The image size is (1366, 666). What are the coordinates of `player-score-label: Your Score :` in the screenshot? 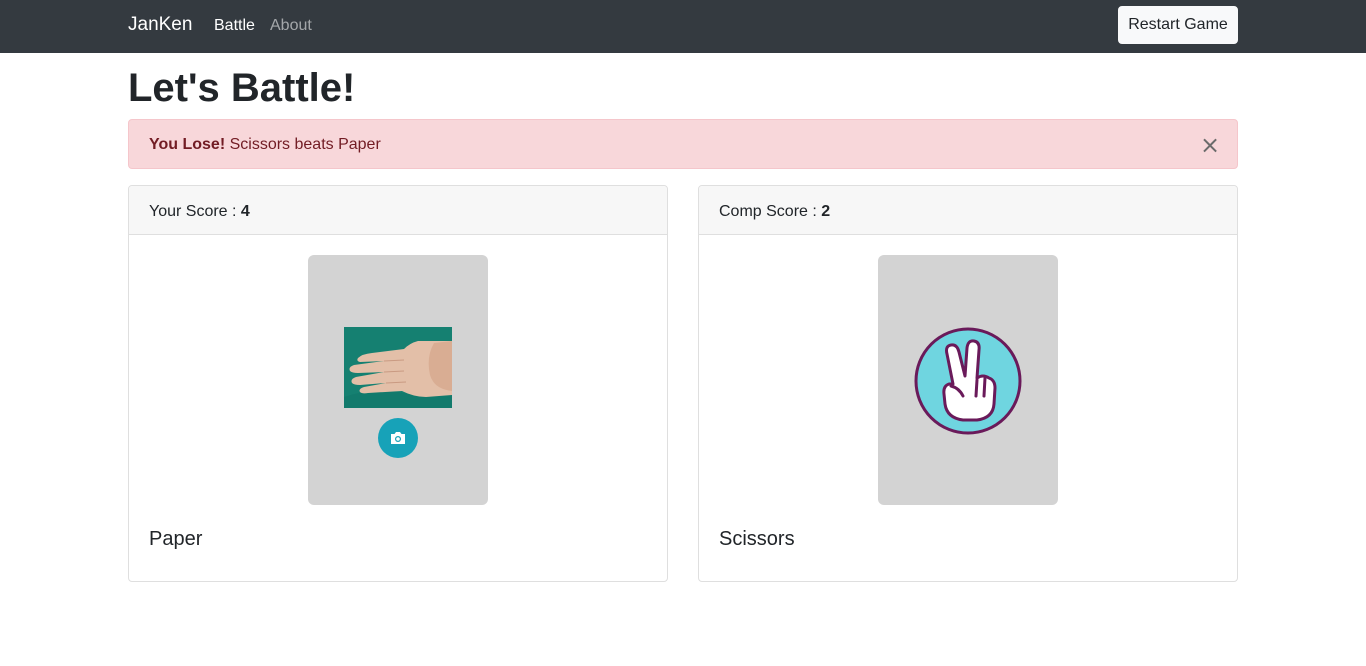 It's located at (195, 211).